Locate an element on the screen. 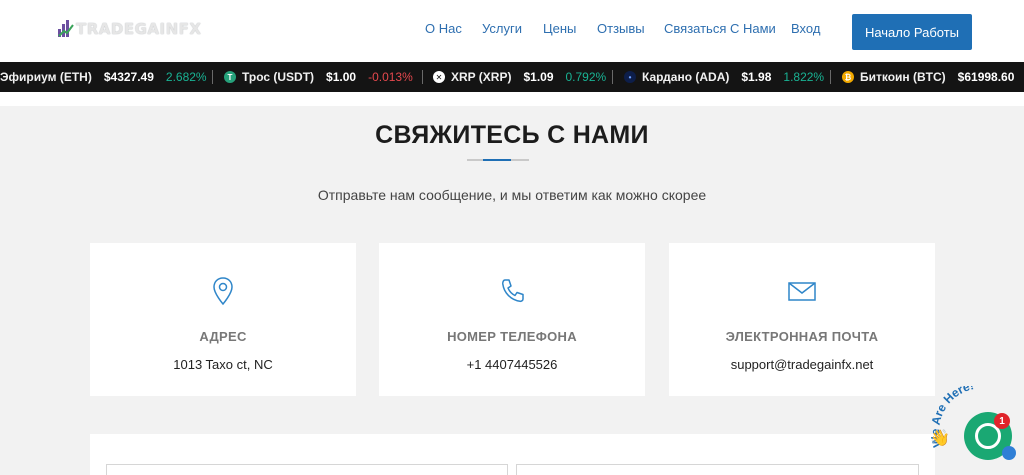  ticker-change: -0.013% is located at coordinates (390, 77).